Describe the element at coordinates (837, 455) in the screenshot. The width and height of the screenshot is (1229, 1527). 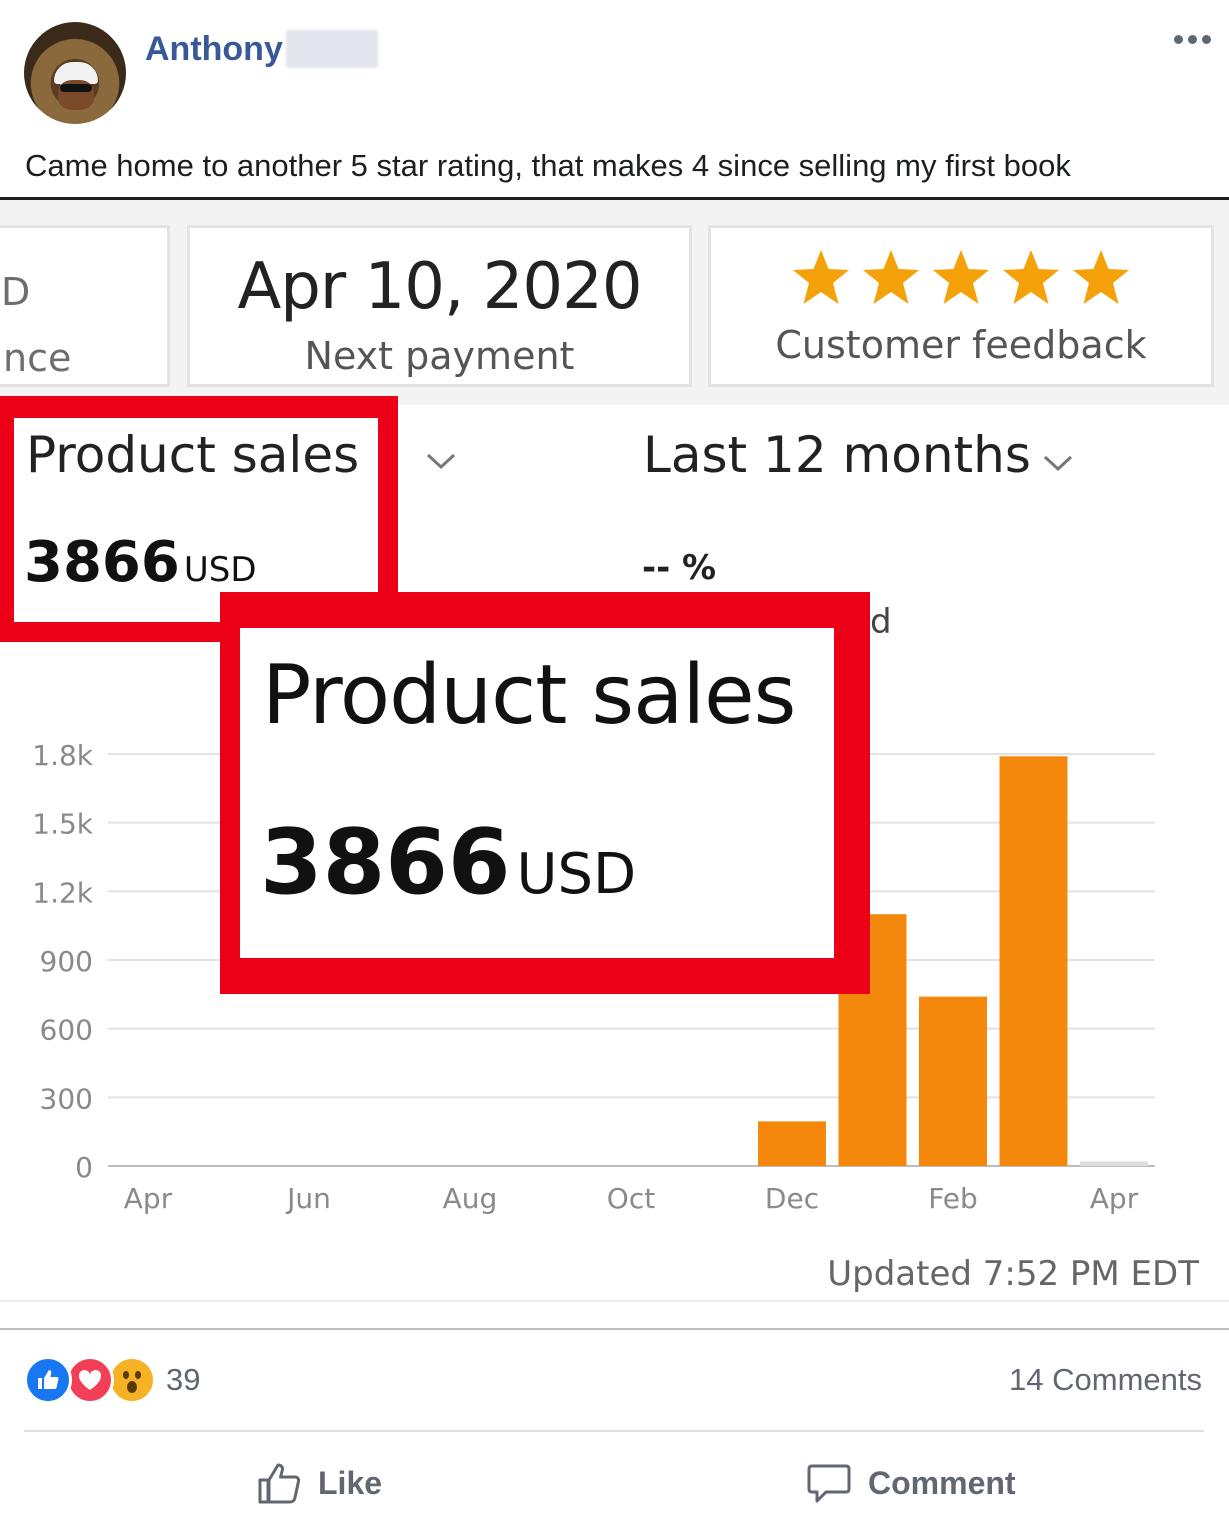
I see `period-selector: Last 12 months` at that location.